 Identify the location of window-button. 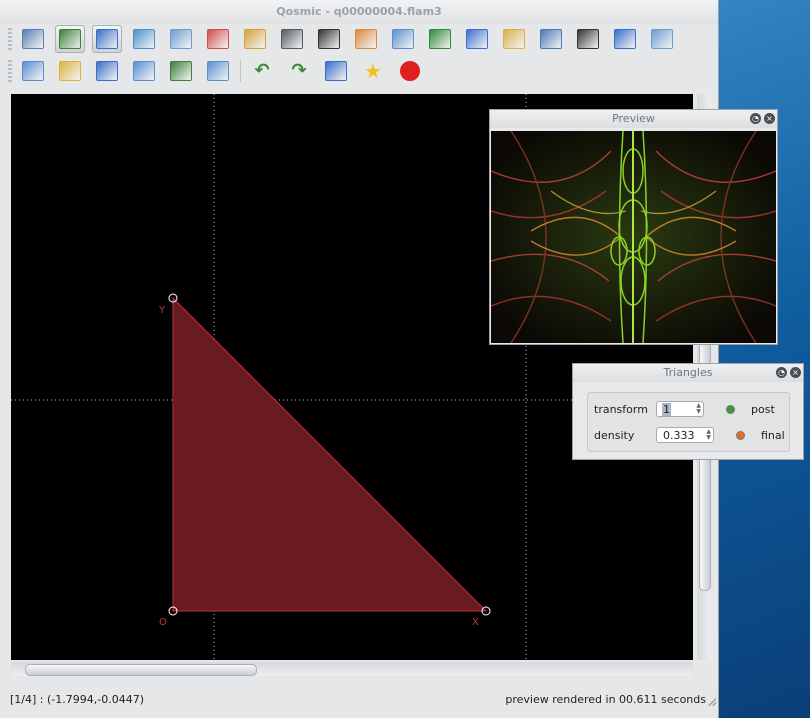
(107, 39).